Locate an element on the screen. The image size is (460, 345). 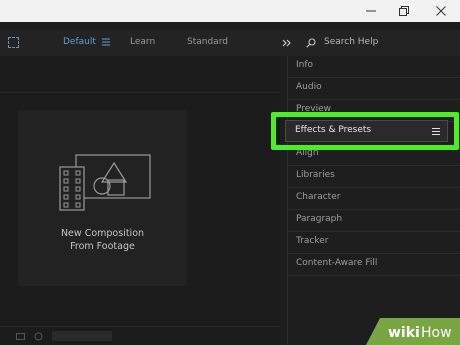
restore-button is located at coordinates (404, 11).